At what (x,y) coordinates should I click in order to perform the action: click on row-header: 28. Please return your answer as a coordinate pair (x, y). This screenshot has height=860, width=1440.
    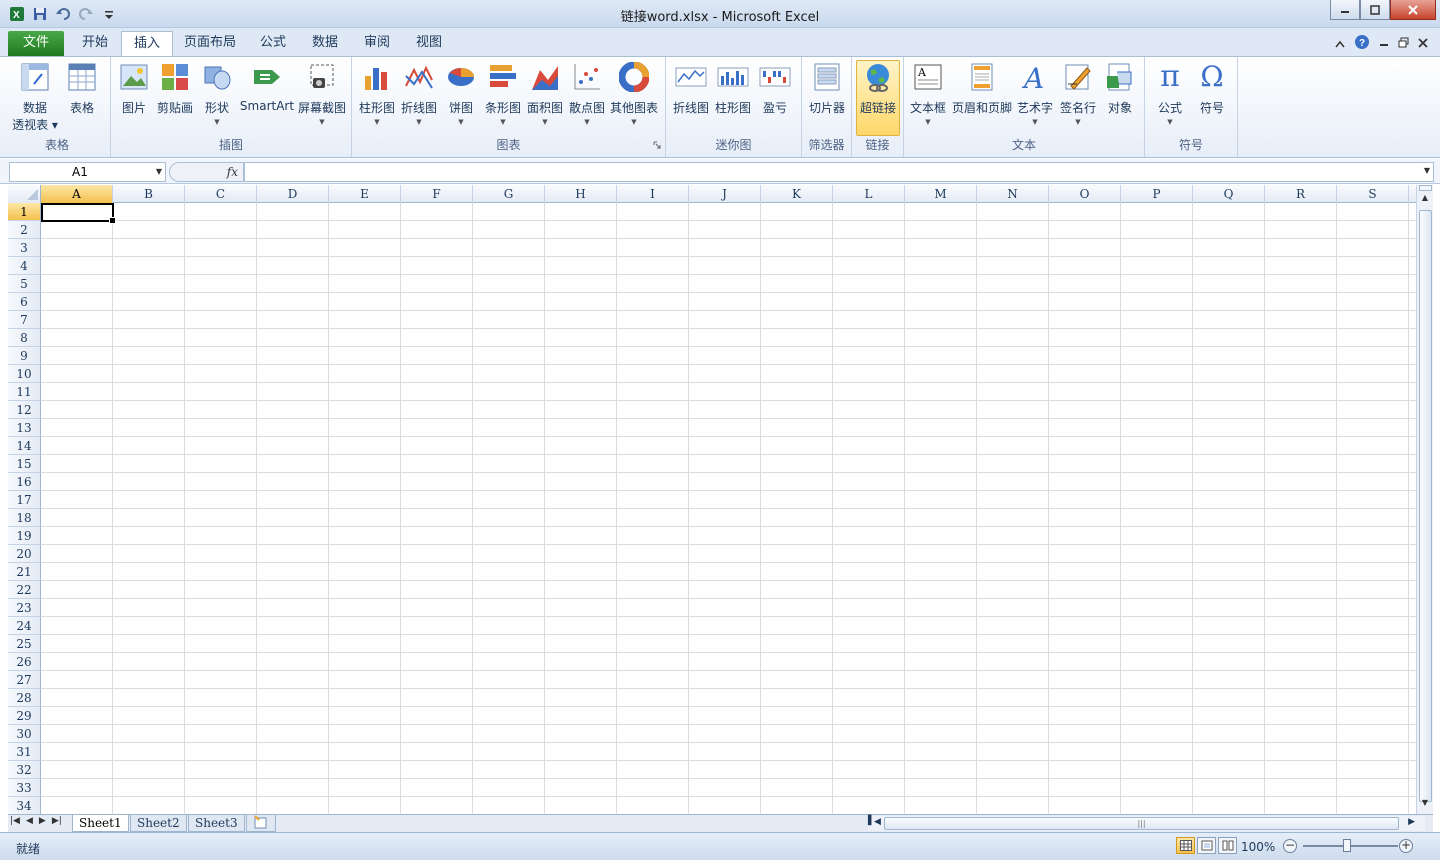
    Looking at the image, I should click on (24, 698).